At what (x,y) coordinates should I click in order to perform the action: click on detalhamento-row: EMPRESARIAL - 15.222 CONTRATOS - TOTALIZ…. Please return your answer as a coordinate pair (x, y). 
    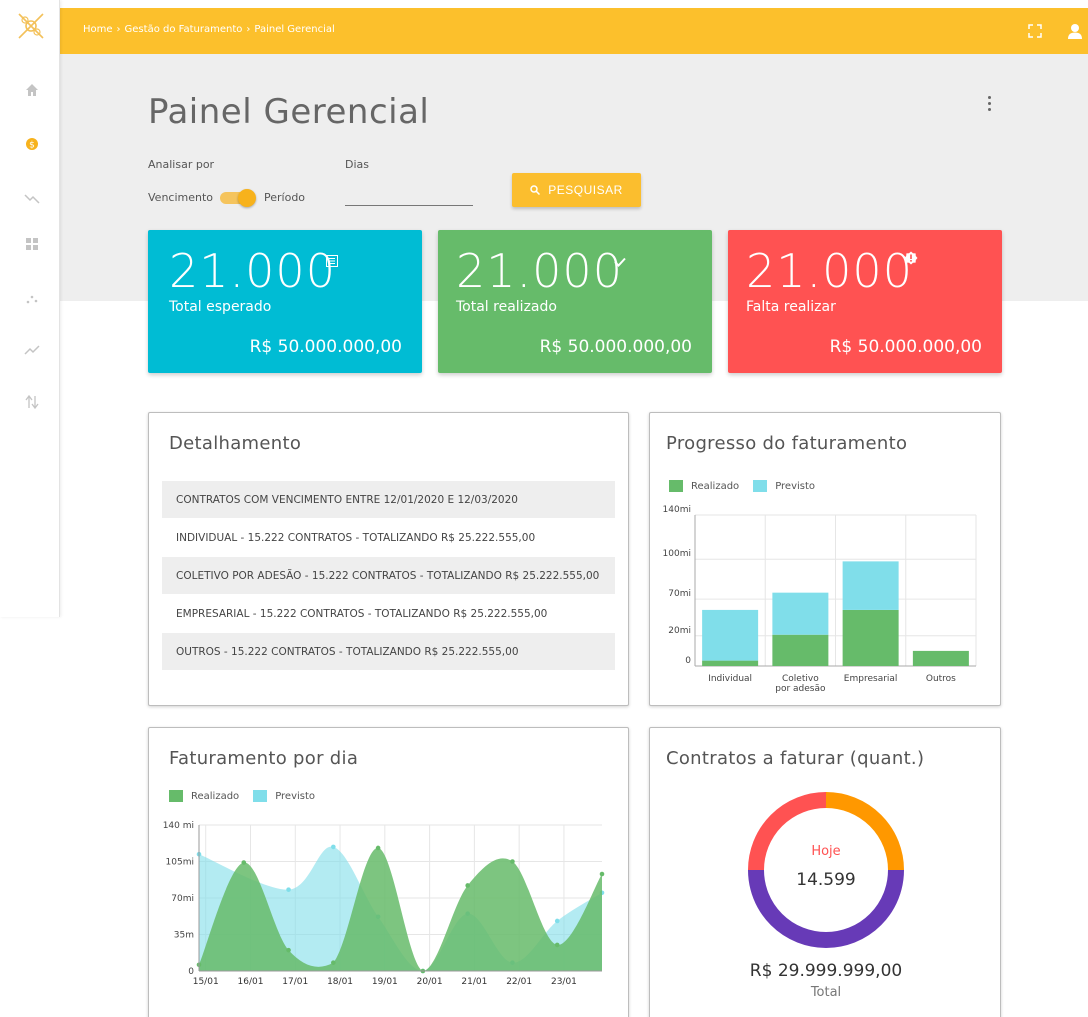
    Looking at the image, I should click on (362, 613).